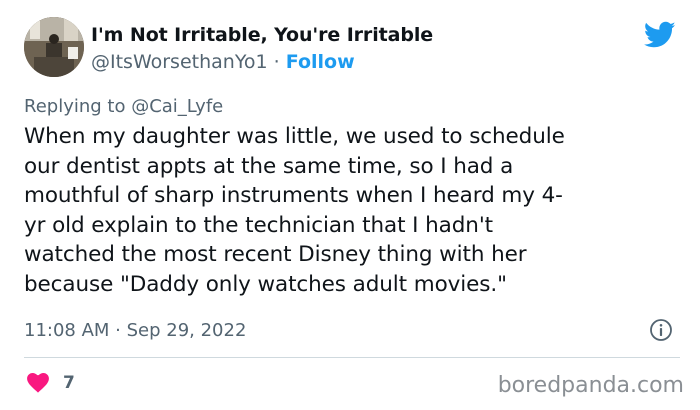 Image resolution: width=700 pixels, height=410 pixels. I want to click on twitter-bird-icon, so click(660, 35).